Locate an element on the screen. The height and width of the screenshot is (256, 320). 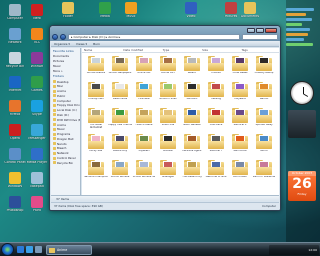
folder-item: School Rumble S2 is located at coordinates (144, 172).